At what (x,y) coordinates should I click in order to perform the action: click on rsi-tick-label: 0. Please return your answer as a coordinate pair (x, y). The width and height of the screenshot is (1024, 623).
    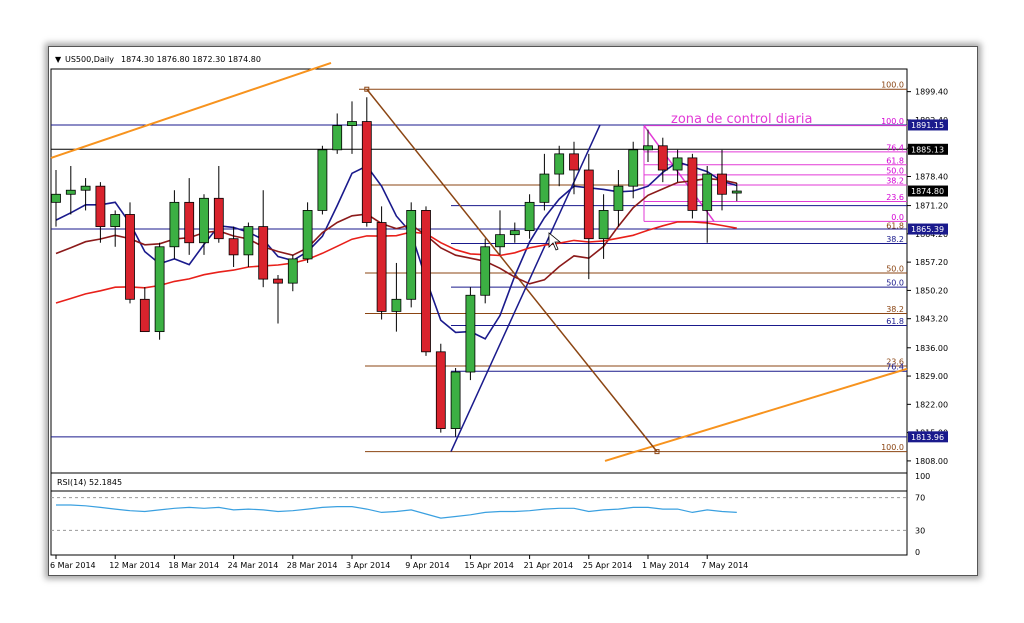
    Looking at the image, I should click on (917, 552).